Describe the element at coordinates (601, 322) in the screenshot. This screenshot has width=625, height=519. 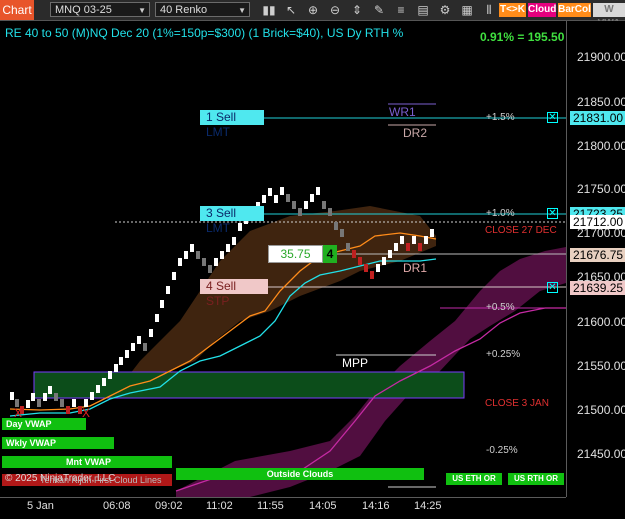
I see `y-tick: 21600.00` at that location.